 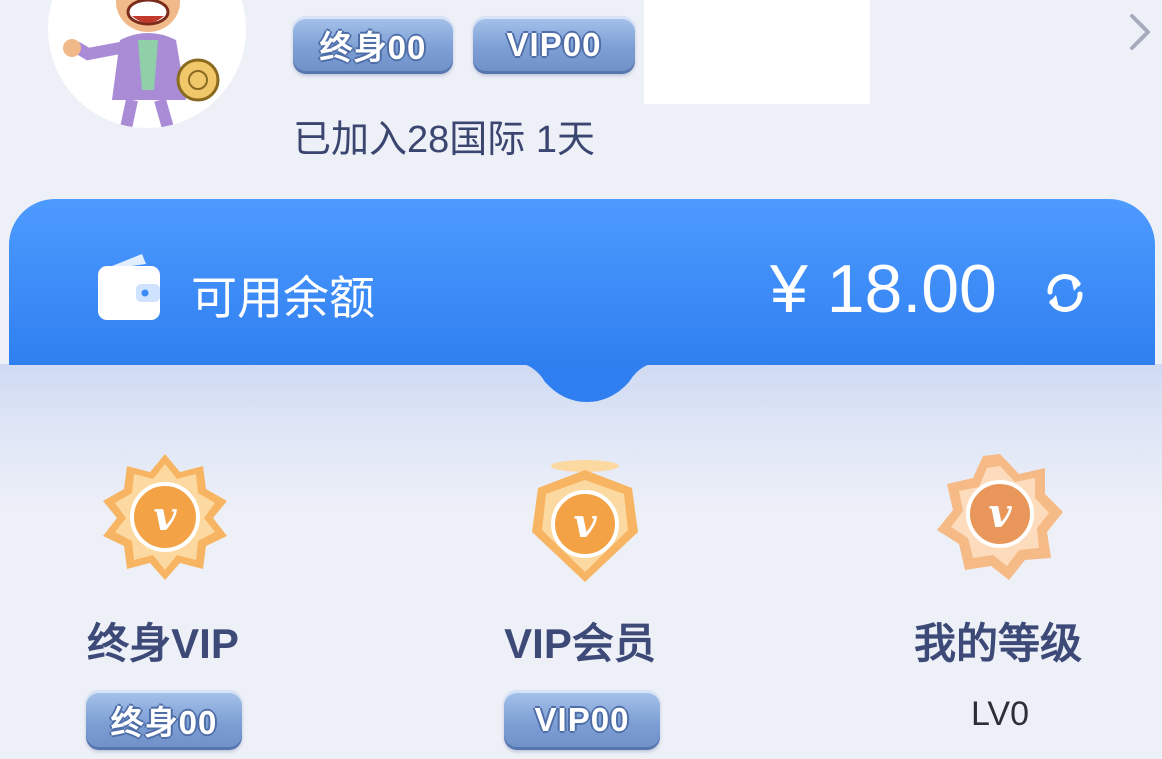 What do you see at coordinates (580, 640) in the screenshot?
I see `vip-member-title: VIP会员` at bounding box center [580, 640].